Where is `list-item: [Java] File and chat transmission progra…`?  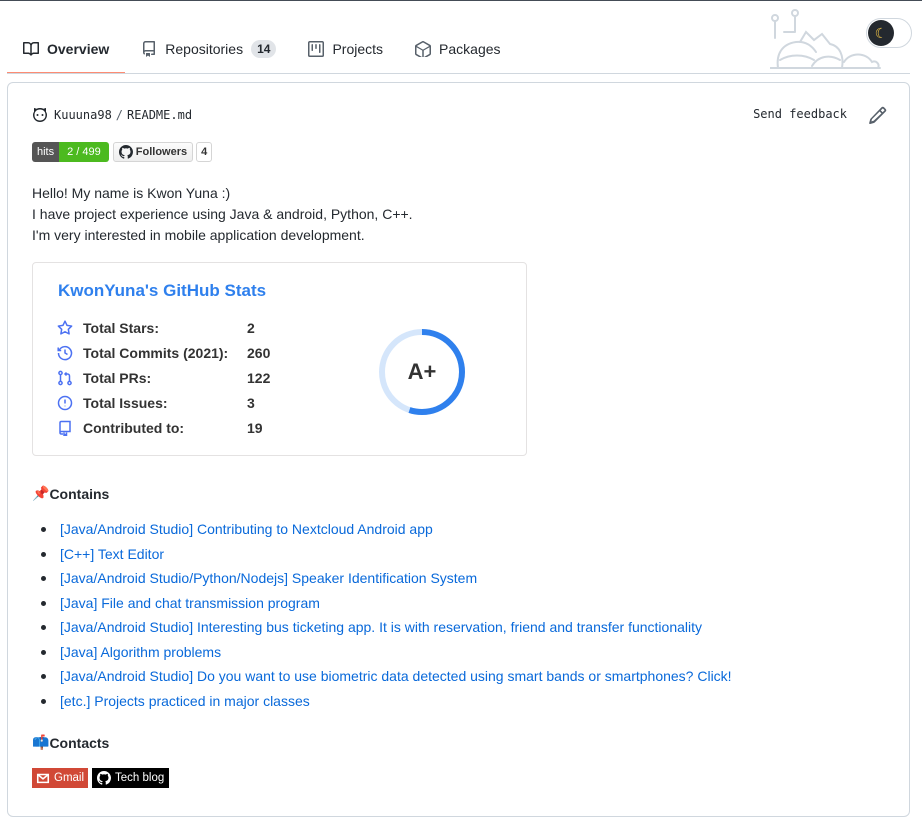 list-item: [Java] File and chat transmission progra… is located at coordinates (386, 605).